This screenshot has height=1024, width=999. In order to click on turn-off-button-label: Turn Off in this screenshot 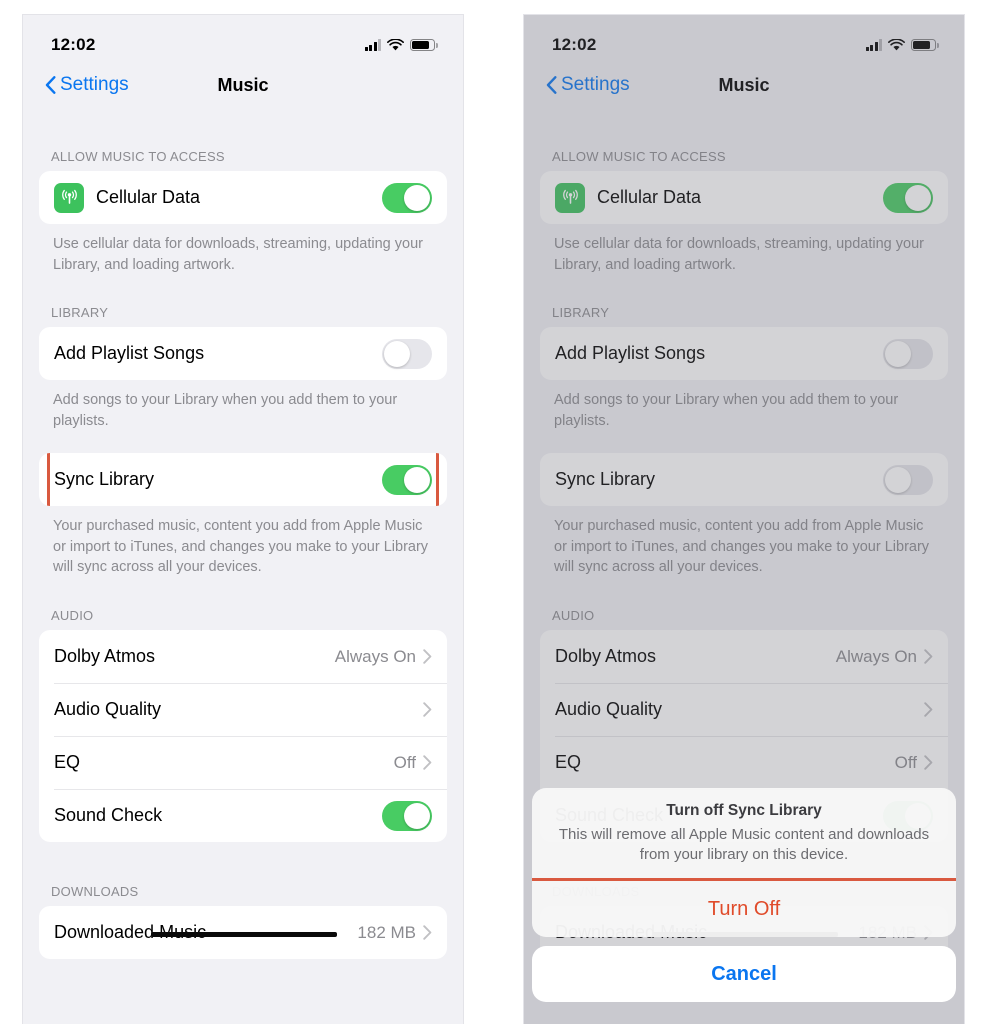, I will do `click(744, 908)`.